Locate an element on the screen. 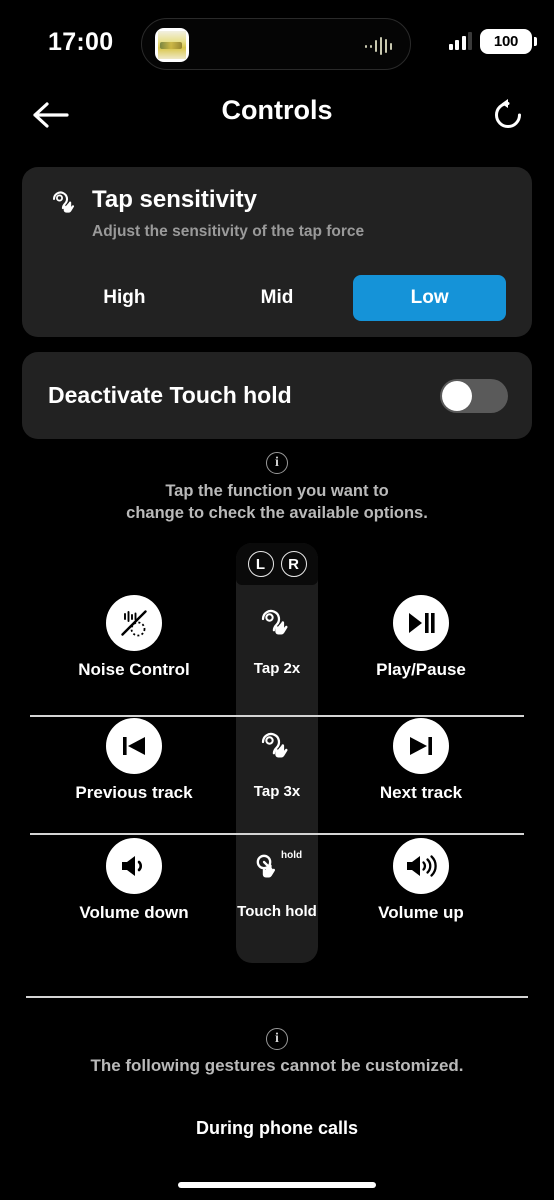 The height and width of the screenshot is (1200, 554). reset-refresh-icon is located at coordinates (508, 115).